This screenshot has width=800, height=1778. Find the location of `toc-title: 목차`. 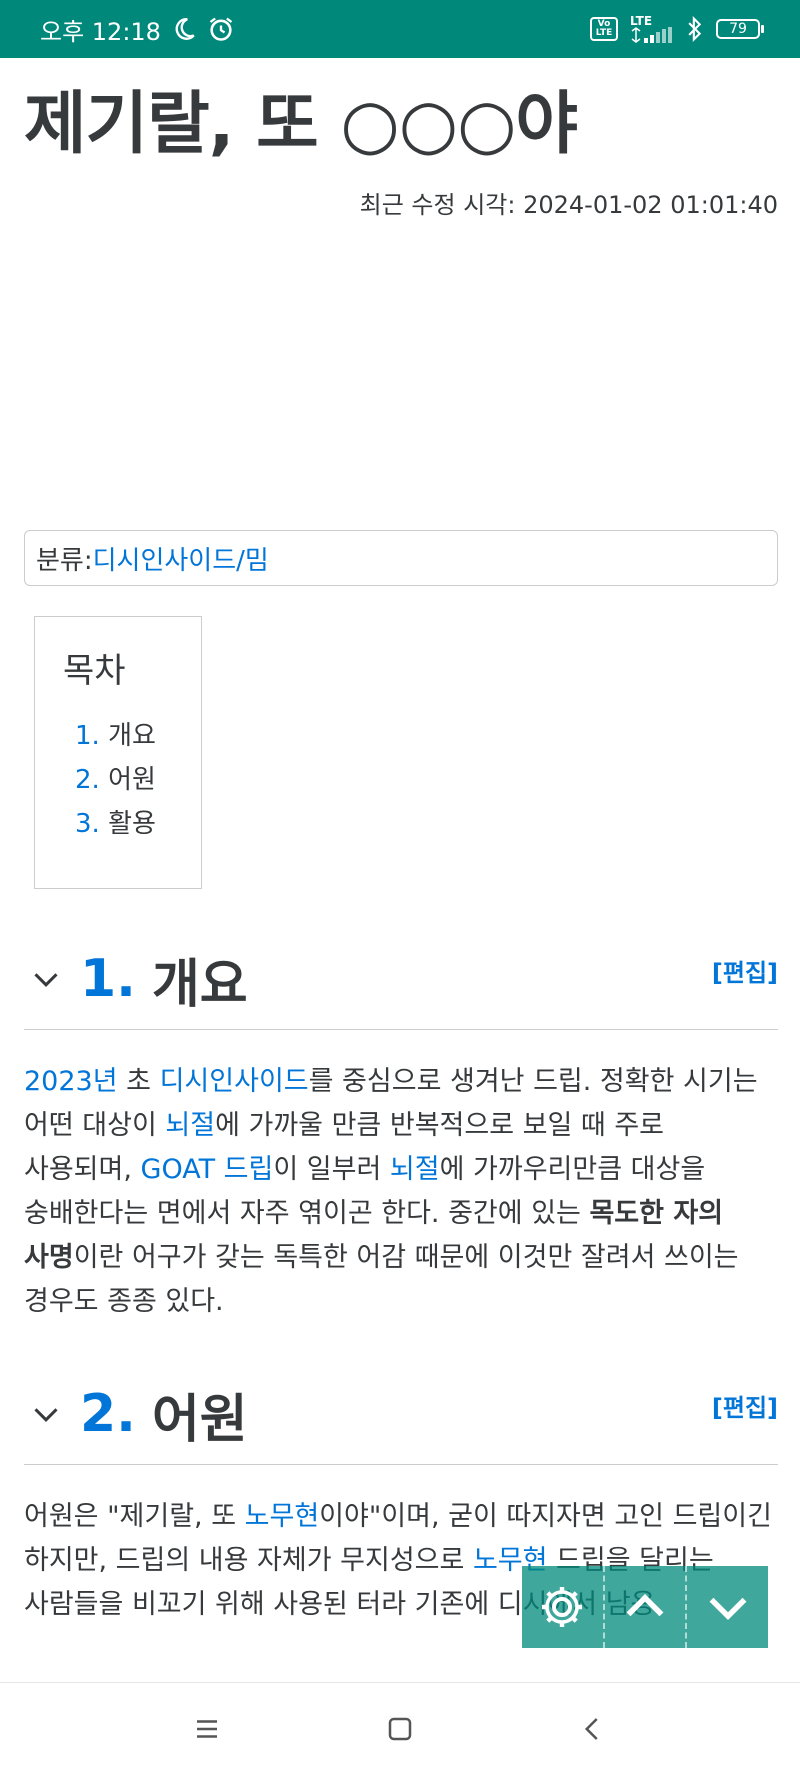

toc-title: 목차 is located at coordinates (94, 671).